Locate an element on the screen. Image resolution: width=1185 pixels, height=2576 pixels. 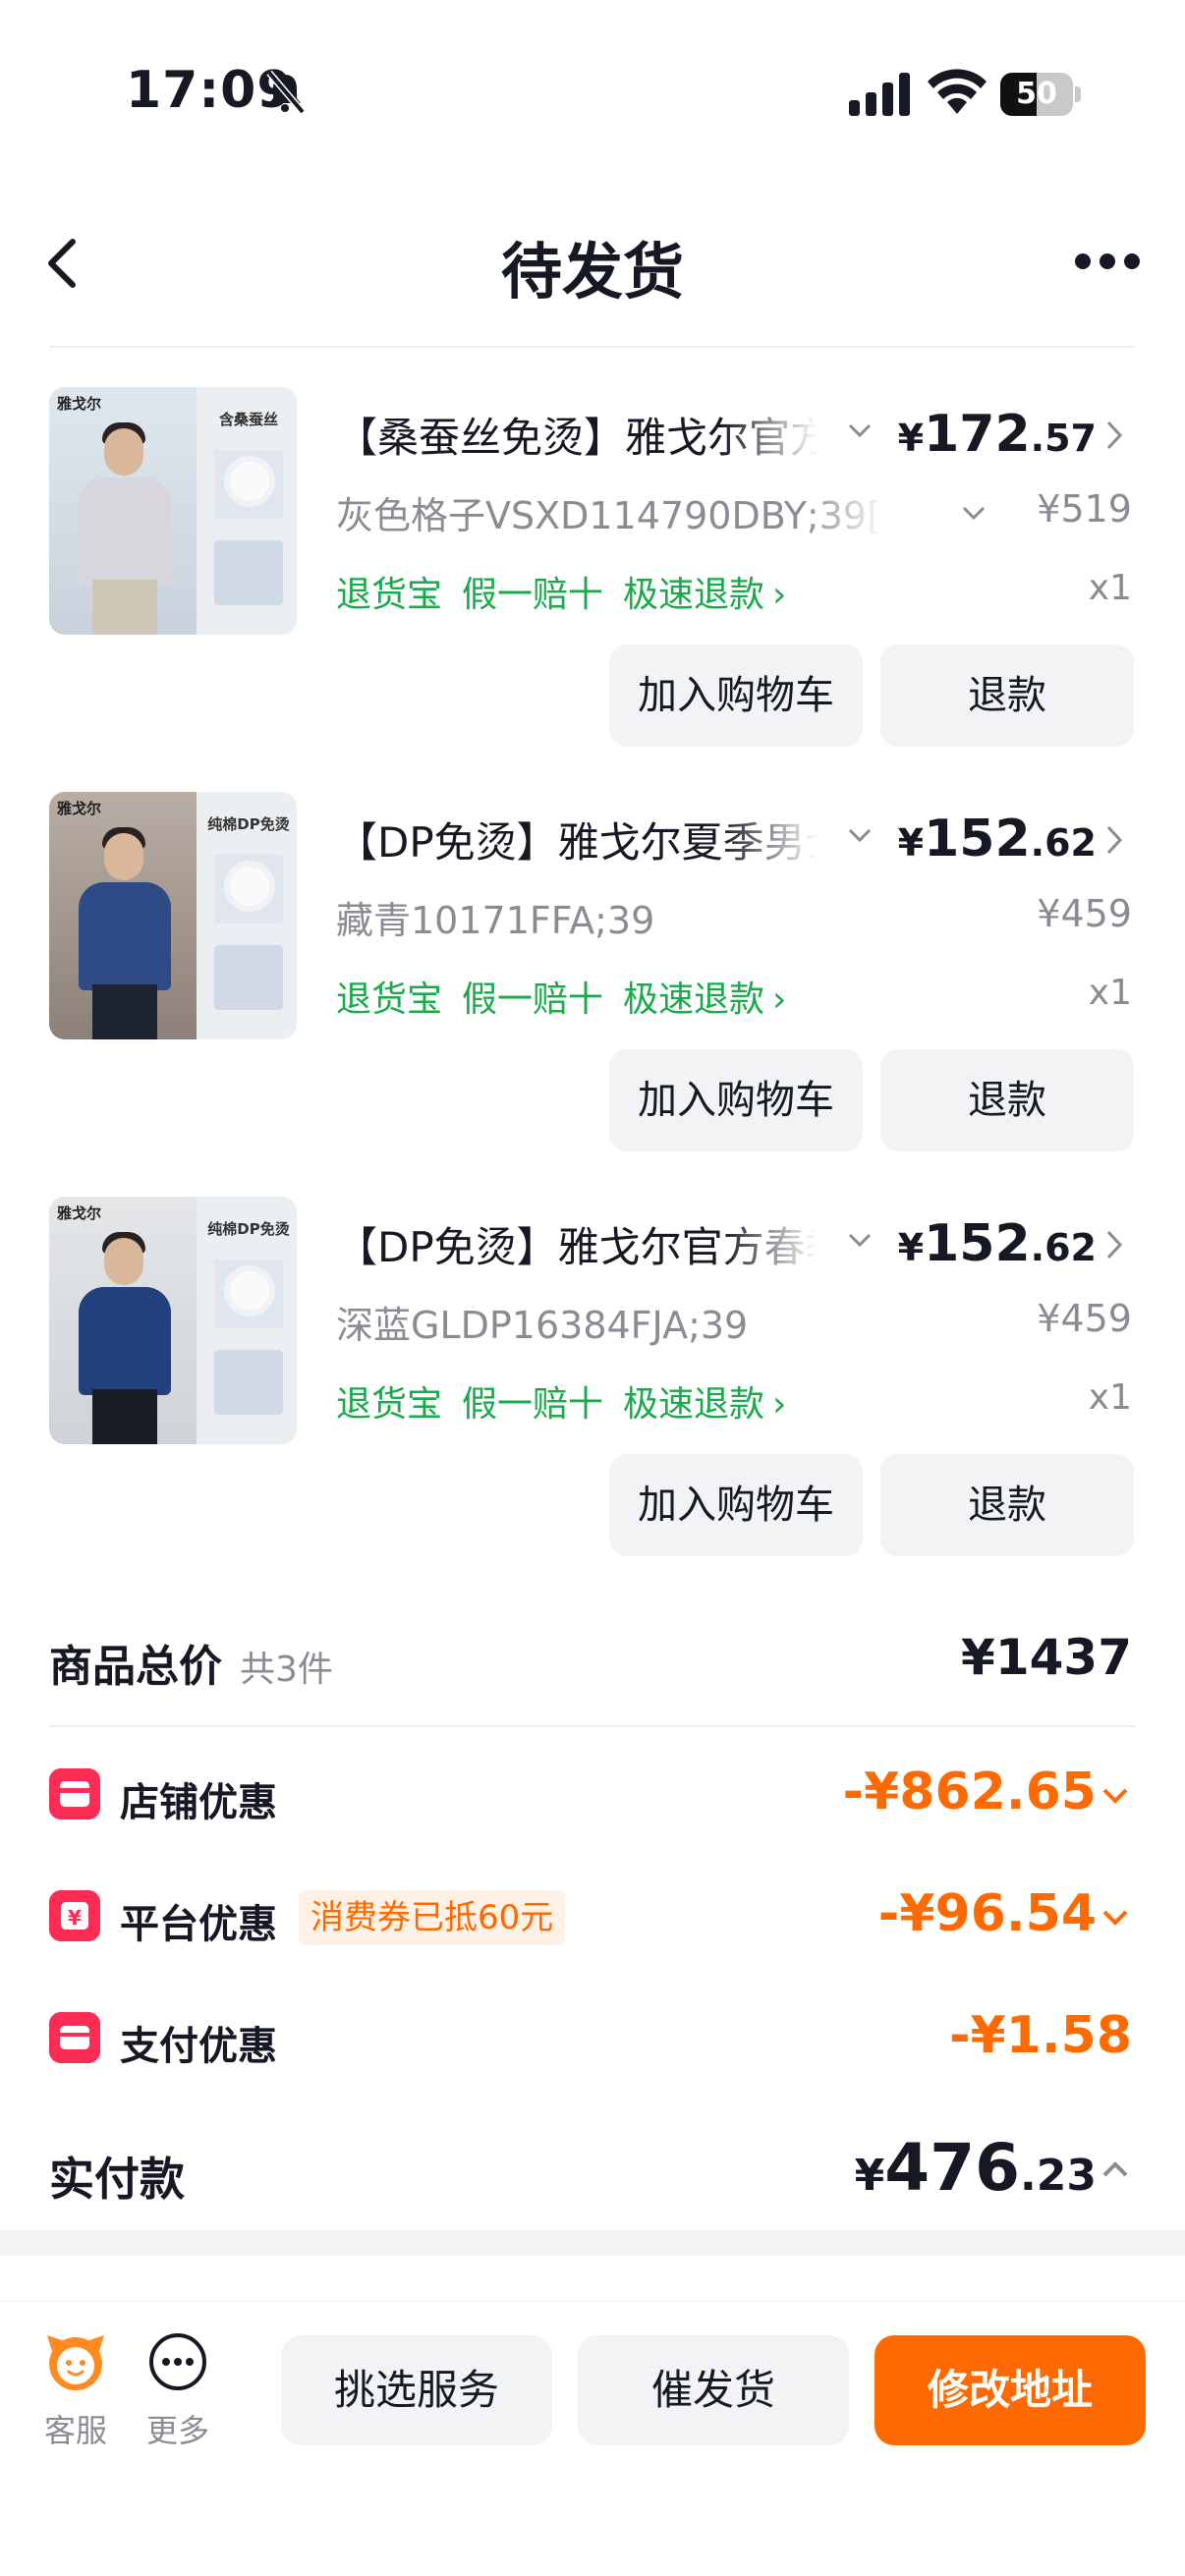
page-title: 待发货 is located at coordinates (592, 272).